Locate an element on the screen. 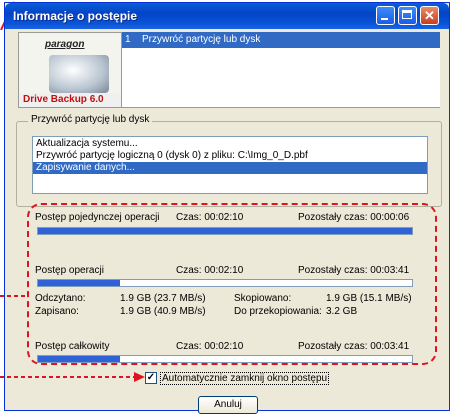  single-progress-label: Postęp pojedynczej operacji is located at coordinates (97, 217).